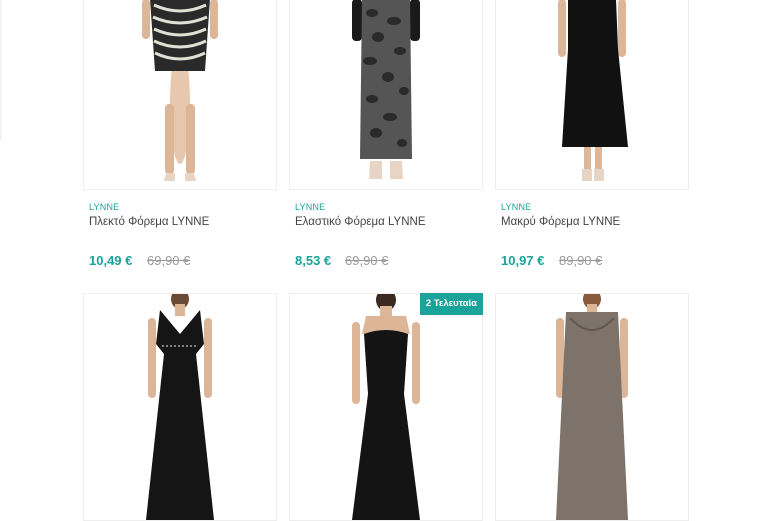 This screenshot has width=770, height=521. I want to click on product-old-price: 89,90 €, so click(581, 260).